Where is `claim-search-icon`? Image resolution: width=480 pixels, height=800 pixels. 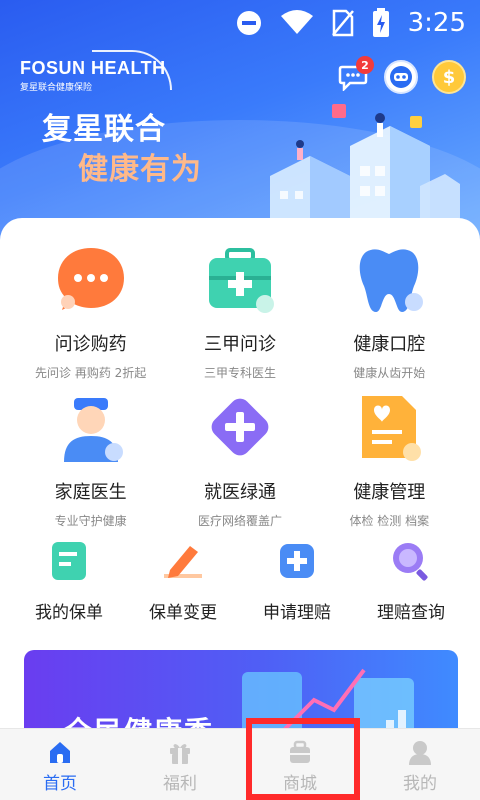 claim-search-icon is located at coordinates (410, 562).